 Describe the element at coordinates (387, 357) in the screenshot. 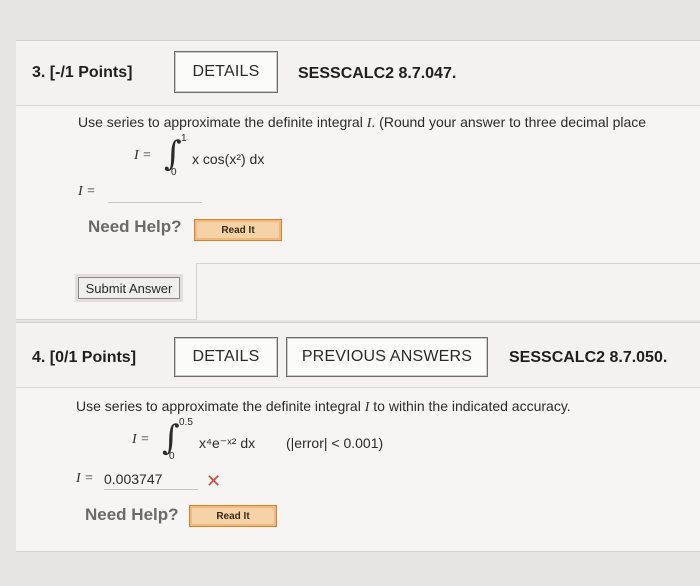

I see `previous-answers-button: PREVIOUS ANSWERS` at that location.